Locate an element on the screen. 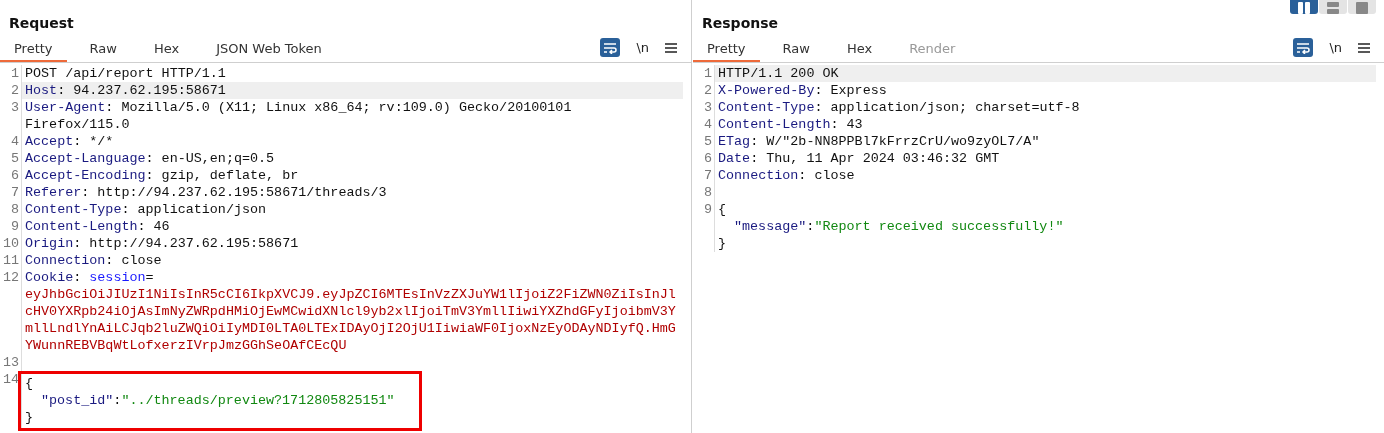 Image resolution: width=1384 pixels, height=433 pixels. code-line: ETag: W/"2b-NN8PPBl7kFrrzCrU/wo9zyOL7/A" is located at coordinates (1045, 141).